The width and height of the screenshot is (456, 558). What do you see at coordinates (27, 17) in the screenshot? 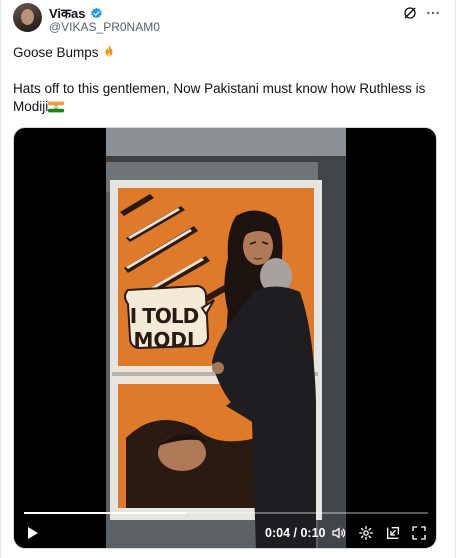
I see `avatar` at bounding box center [27, 17].